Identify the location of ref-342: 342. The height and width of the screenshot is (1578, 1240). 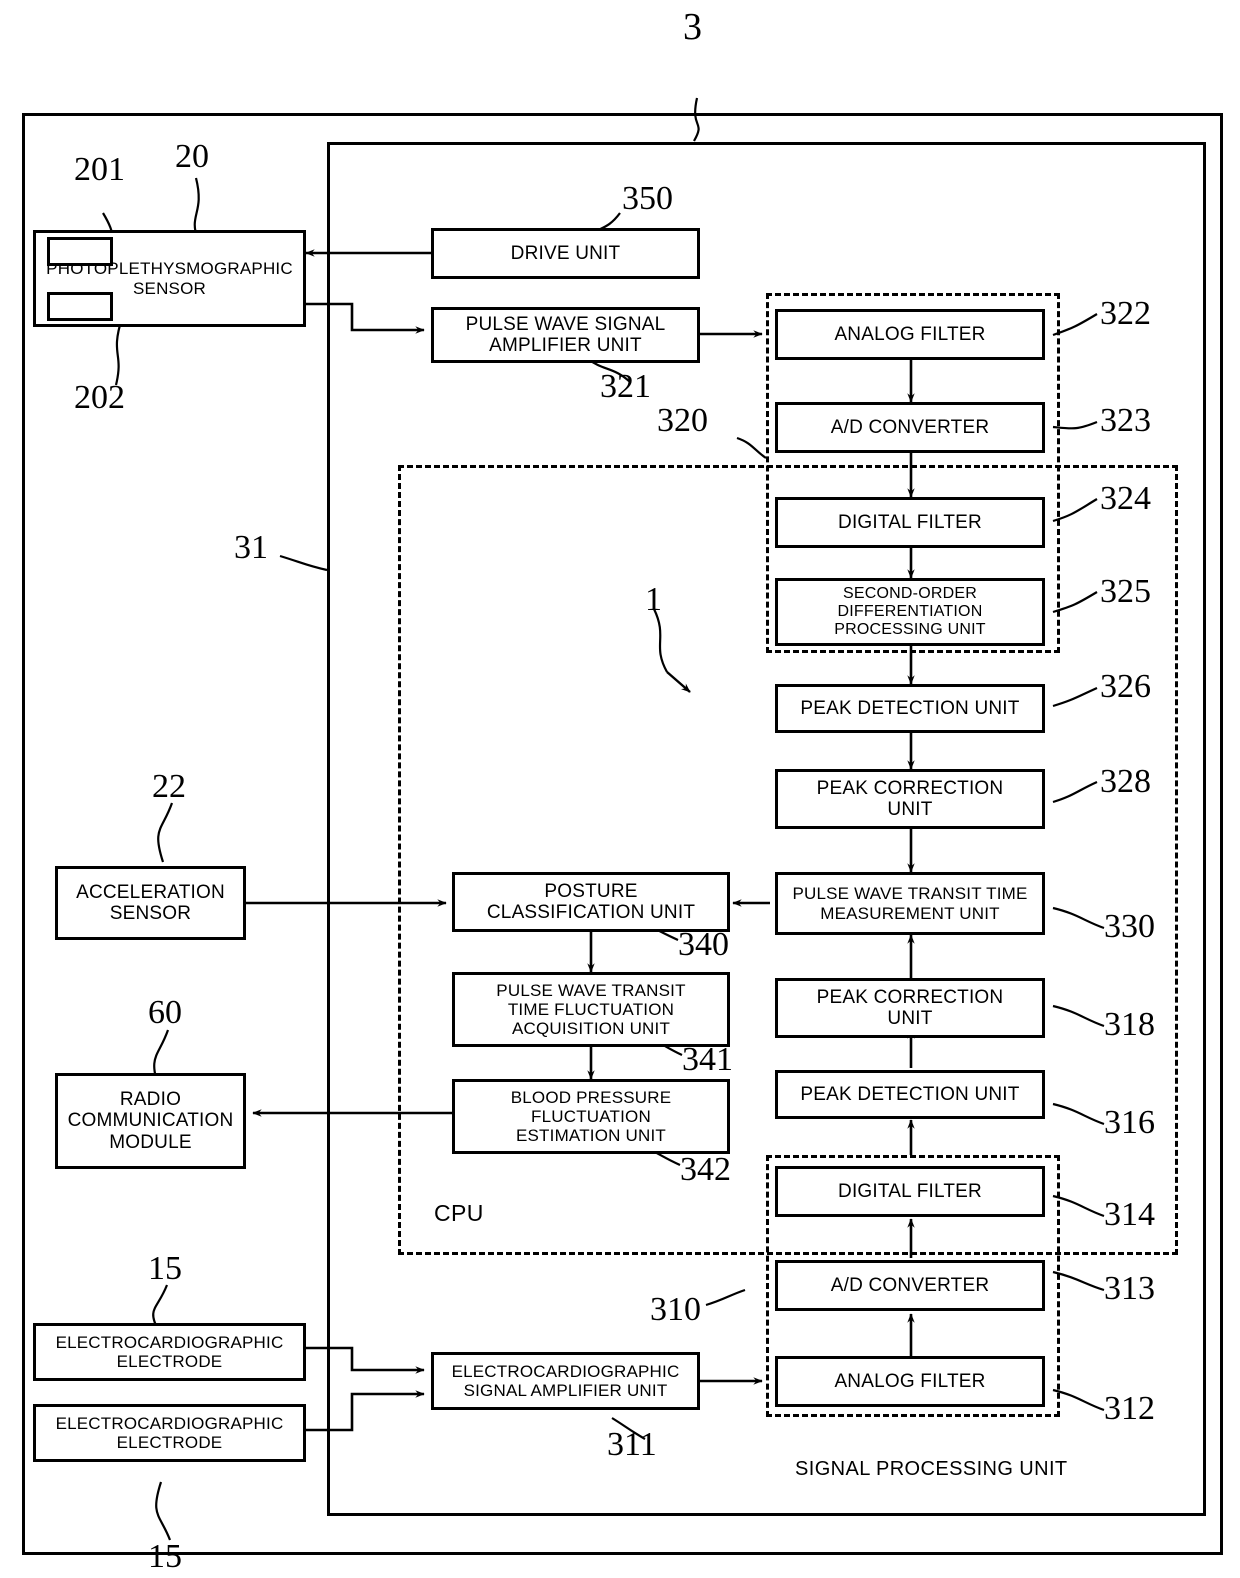
(705, 1169).